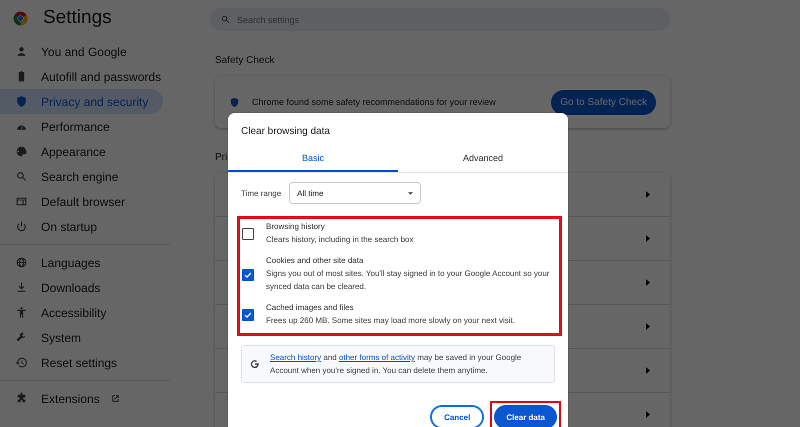 This screenshot has width=800, height=427. Describe the element at coordinates (255, 364) in the screenshot. I see `g-logo-icon` at that location.